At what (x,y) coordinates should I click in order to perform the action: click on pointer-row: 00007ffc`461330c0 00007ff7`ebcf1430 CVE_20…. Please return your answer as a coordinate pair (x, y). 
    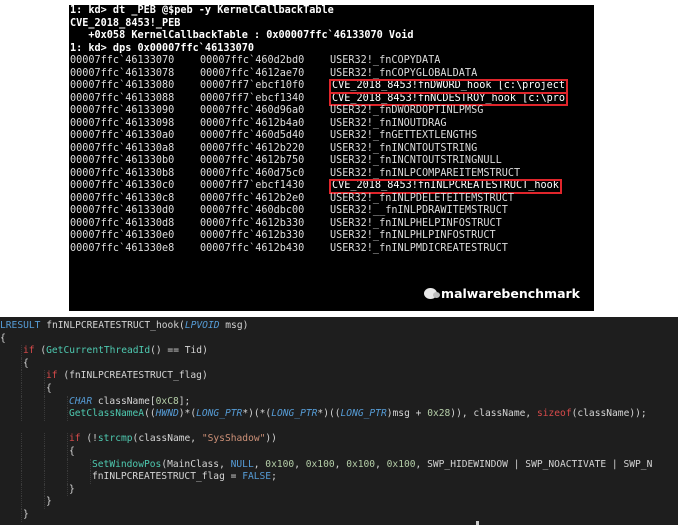
    Looking at the image, I should click on (331, 186).